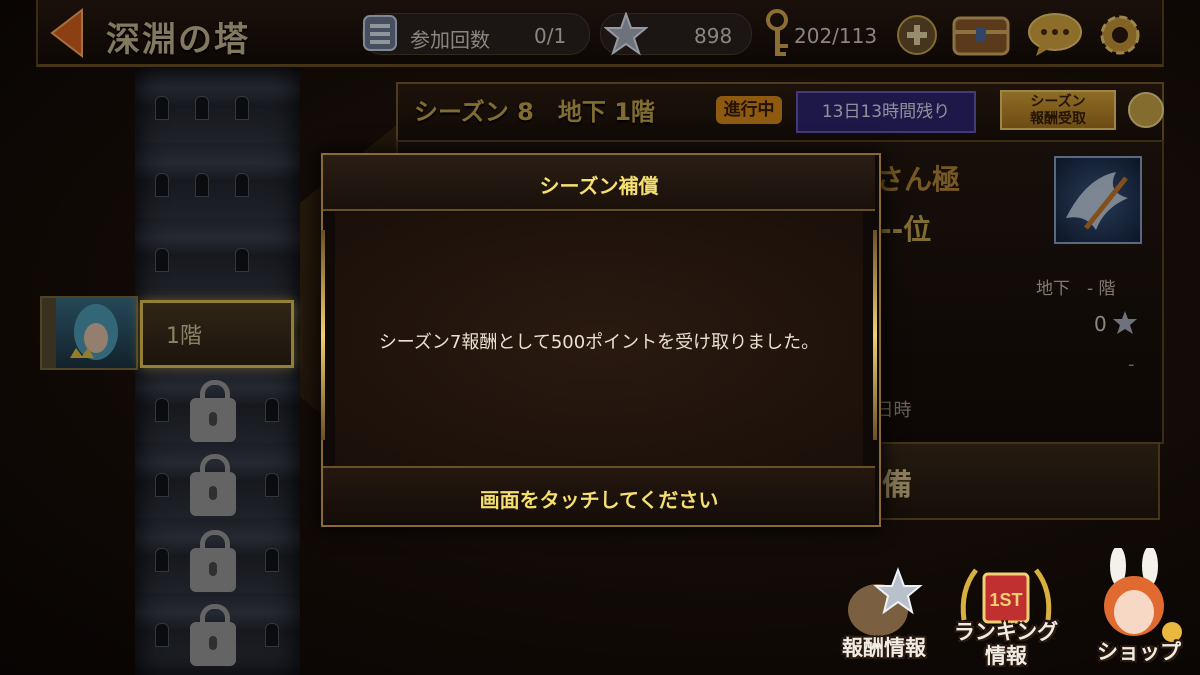  I want to click on dialog-title: シーズン補償, so click(599, 186).